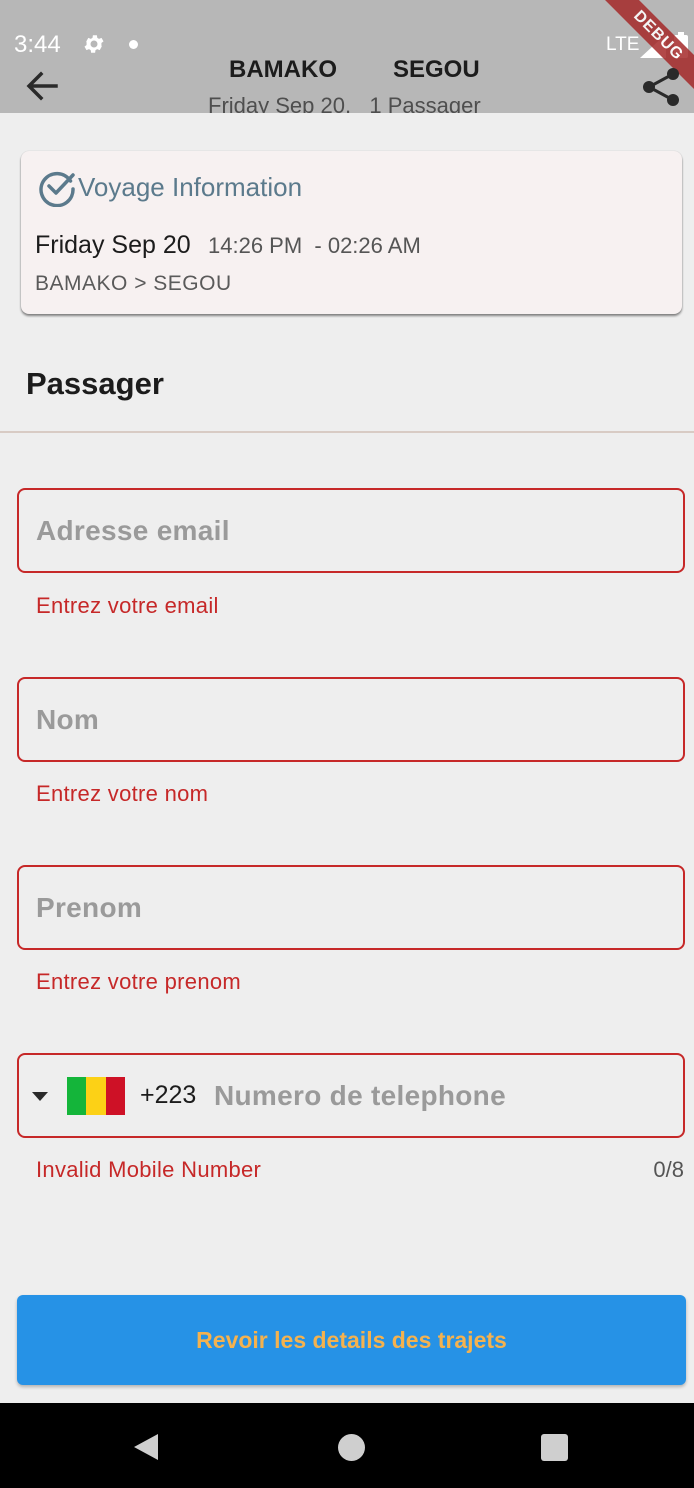  Describe the element at coordinates (133, 283) in the screenshot. I see `trip-route: BAMAKO > SEGOU` at that location.